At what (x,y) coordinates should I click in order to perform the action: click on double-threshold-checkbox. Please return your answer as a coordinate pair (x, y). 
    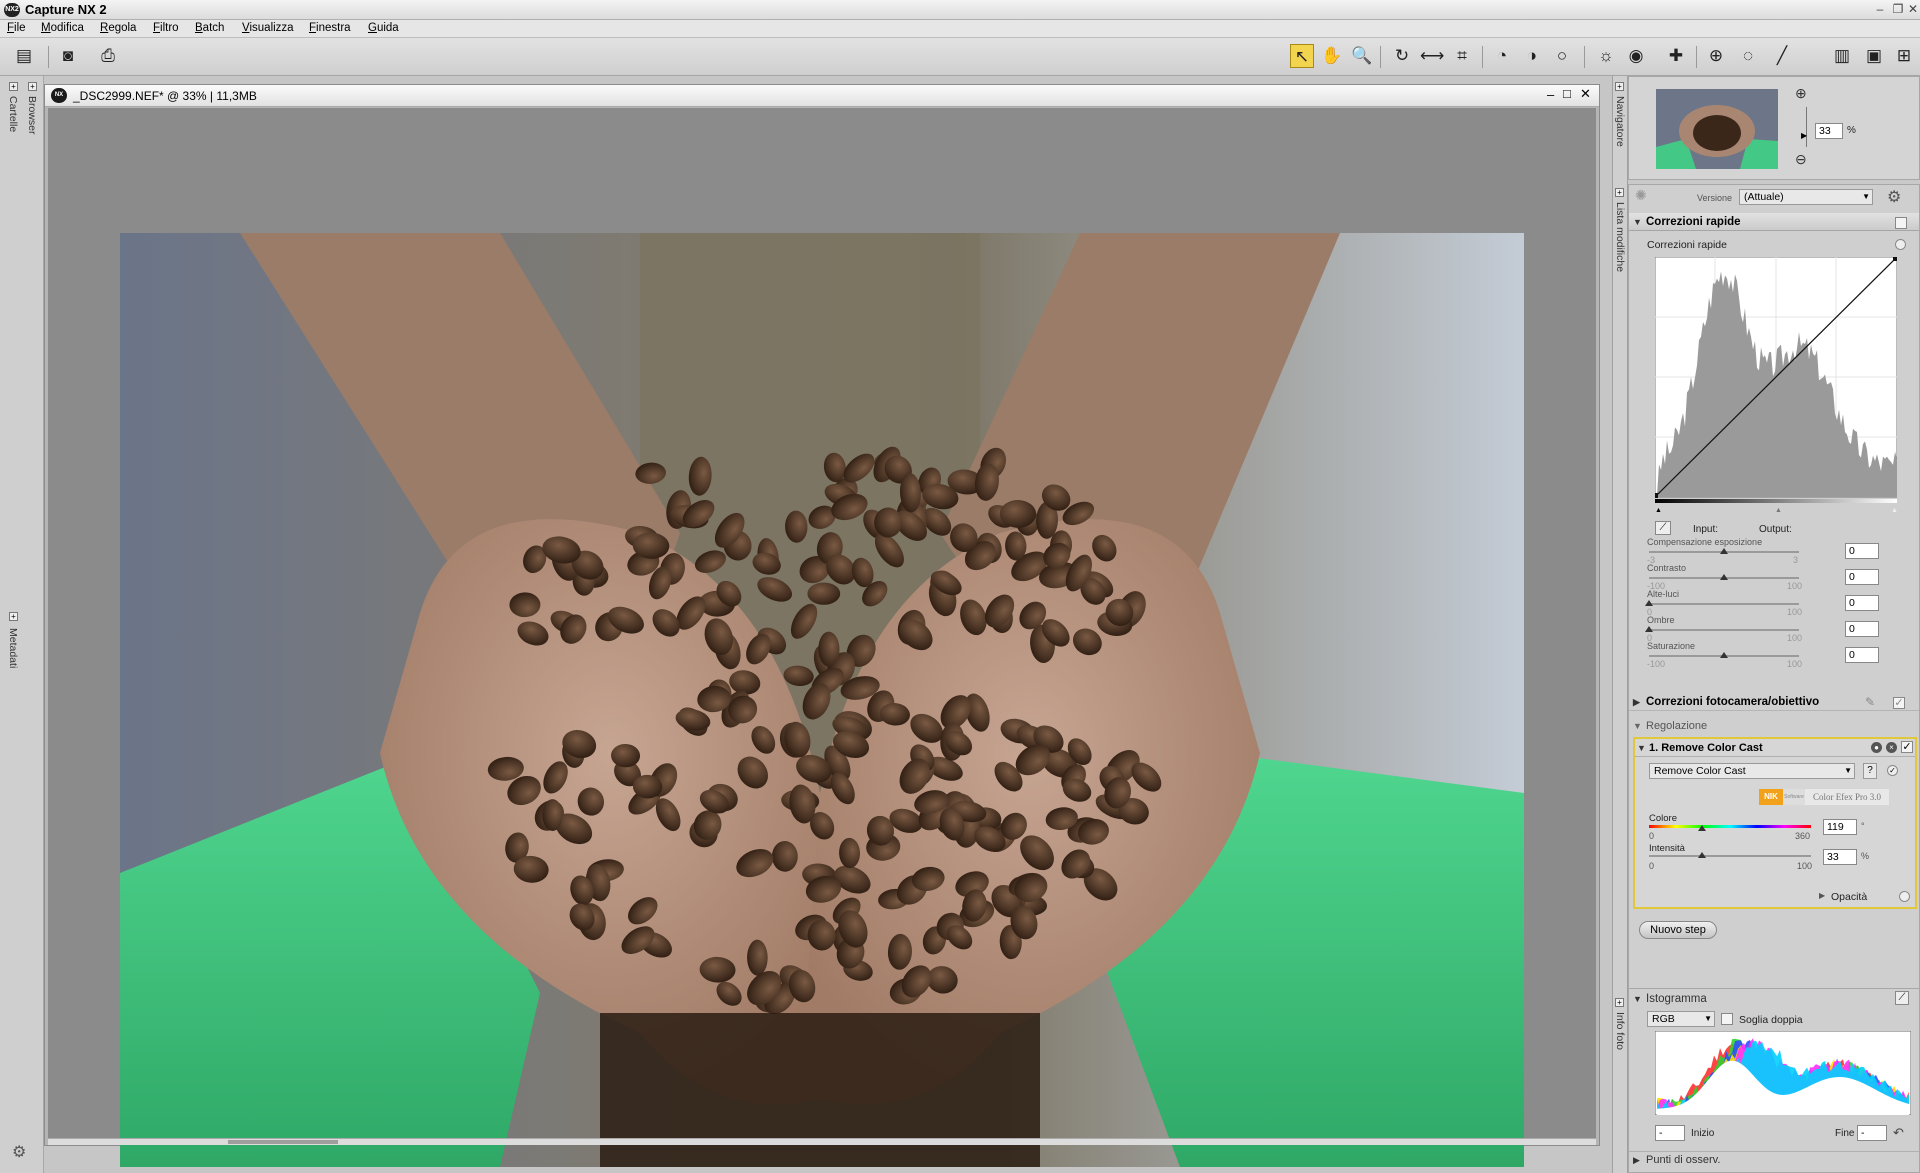
    Looking at the image, I should click on (1727, 1019).